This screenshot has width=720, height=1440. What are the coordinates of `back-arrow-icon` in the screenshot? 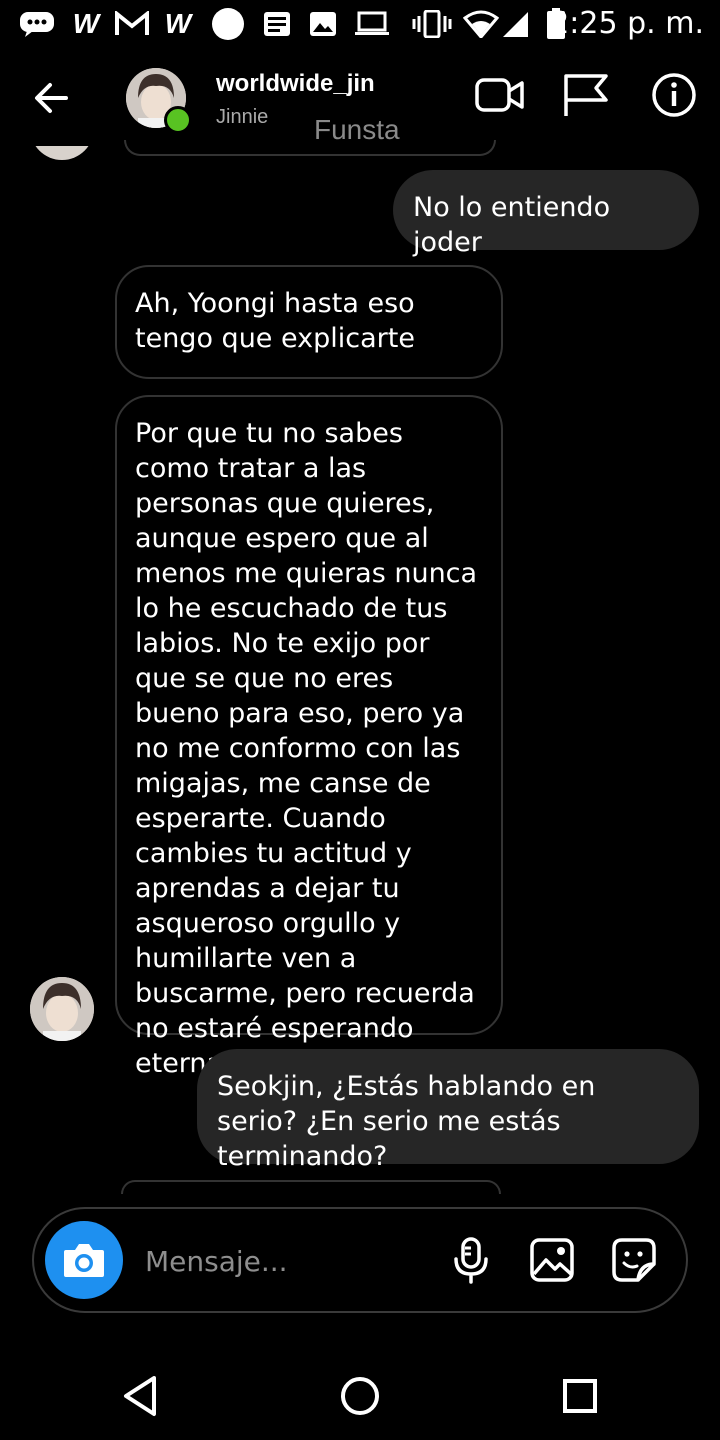 It's located at (51, 98).